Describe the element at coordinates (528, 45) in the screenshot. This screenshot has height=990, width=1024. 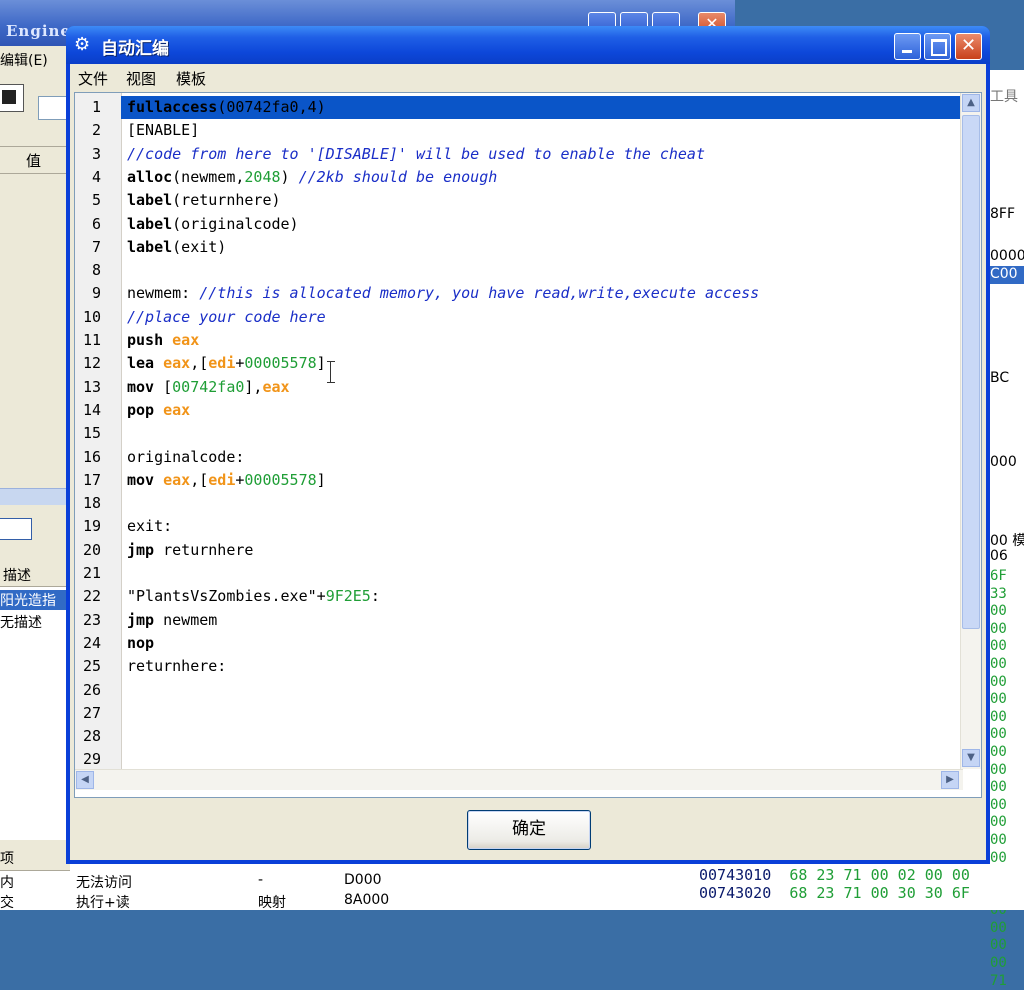
I see `dialog-titlebar: ⚙ 自动汇编 ✕` at that location.